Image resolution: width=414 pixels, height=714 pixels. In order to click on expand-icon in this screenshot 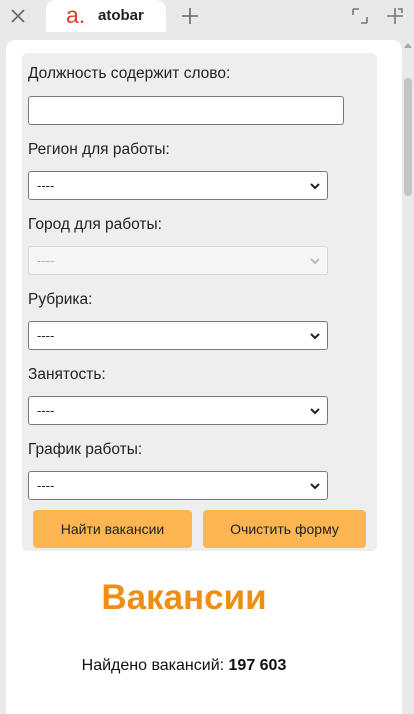, I will do `click(395, 16)`.